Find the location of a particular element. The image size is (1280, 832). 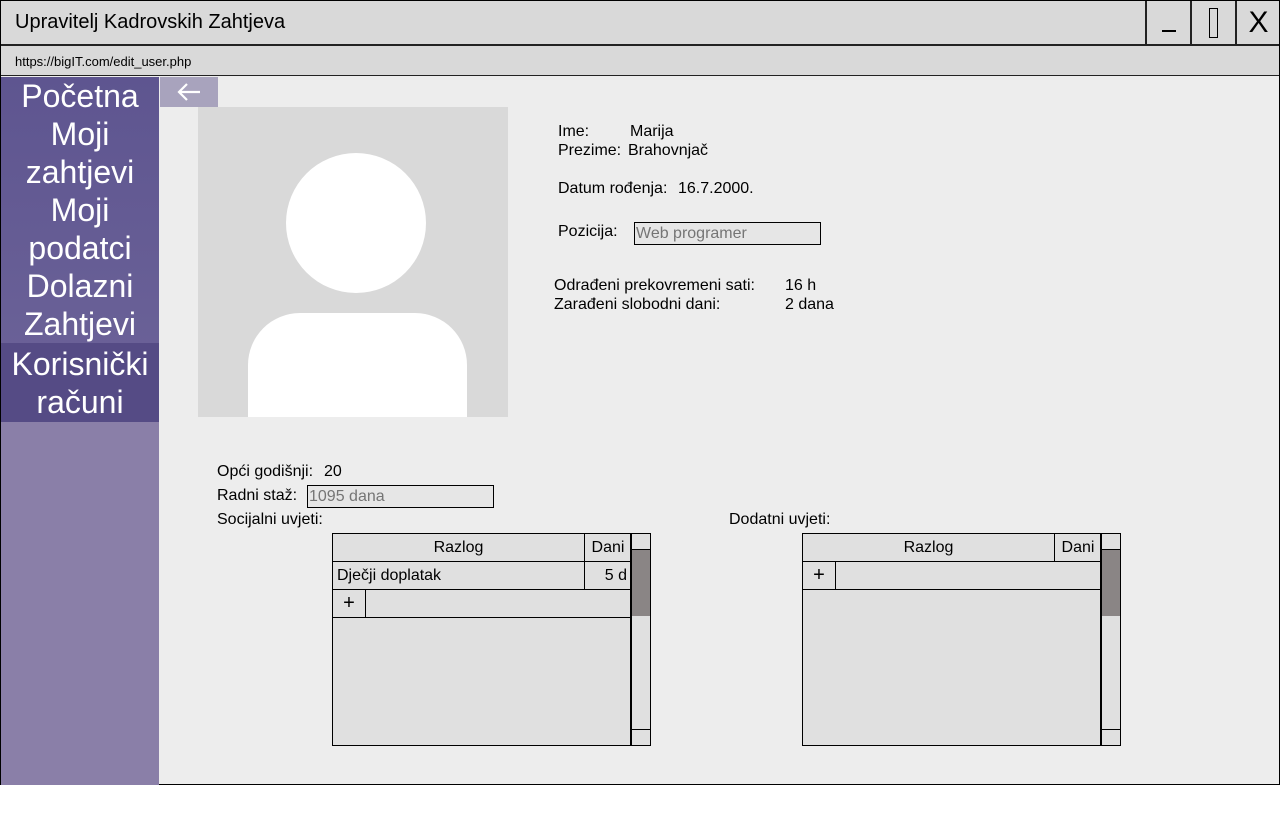

position-input is located at coordinates (727, 233).